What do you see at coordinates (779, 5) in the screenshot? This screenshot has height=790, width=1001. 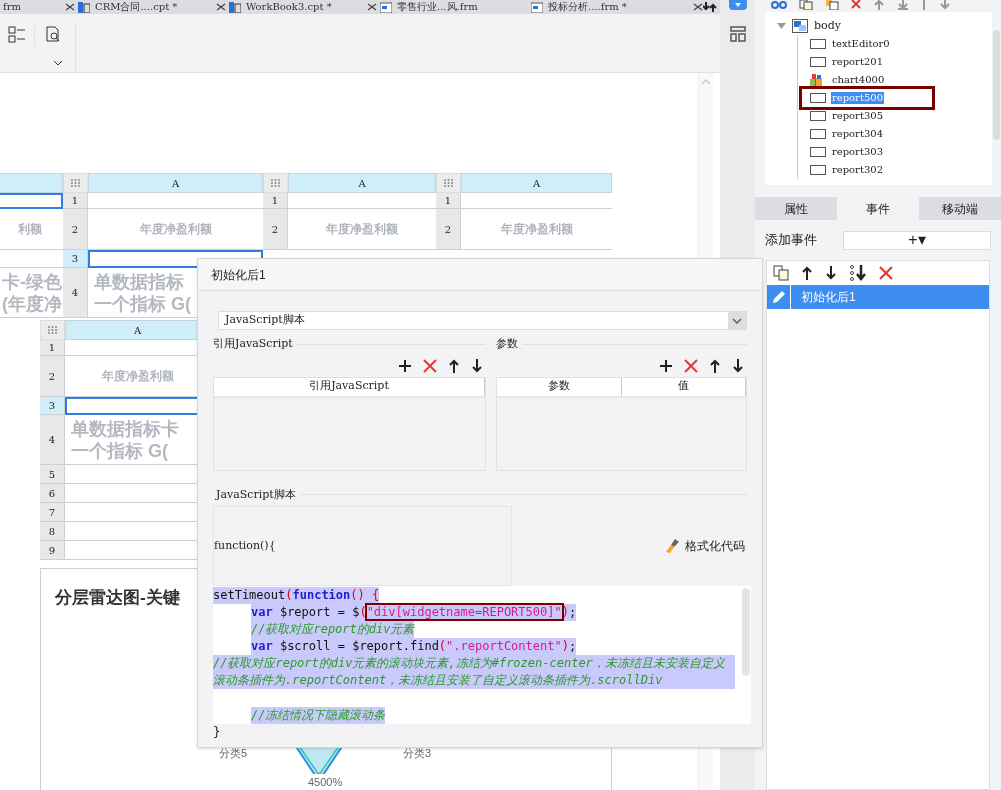 I see `binoculars-icon` at bounding box center [779, 5].